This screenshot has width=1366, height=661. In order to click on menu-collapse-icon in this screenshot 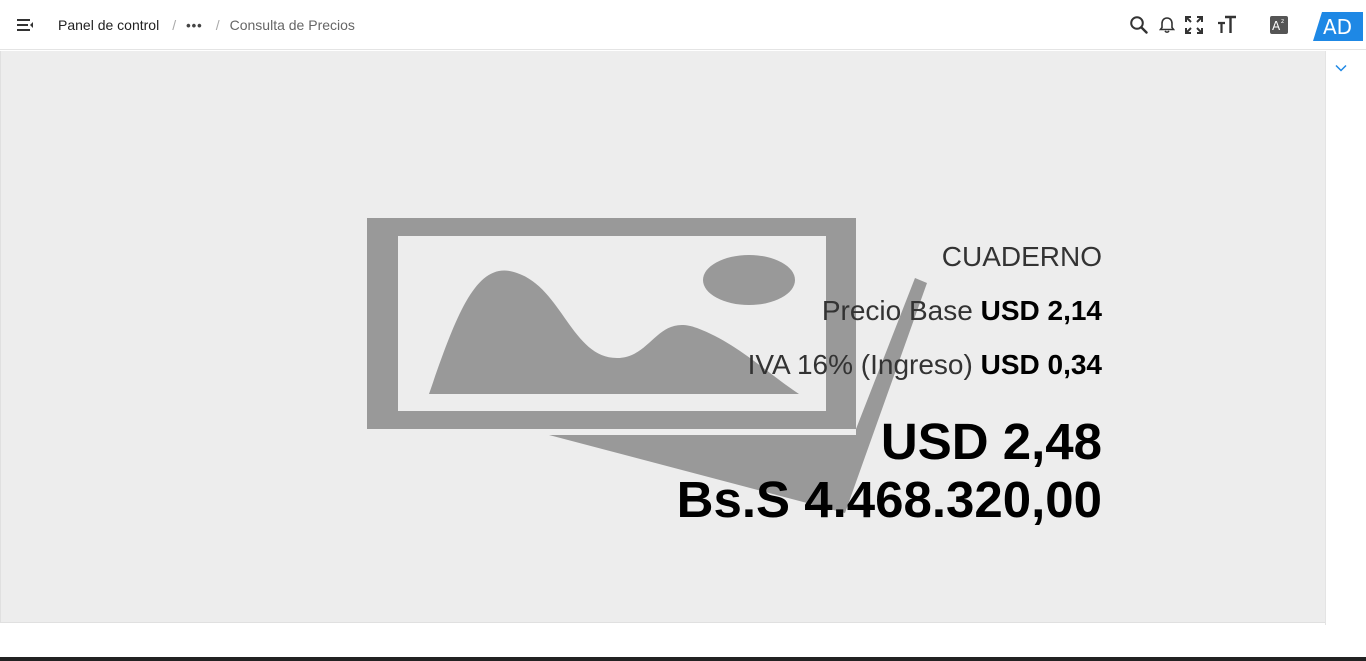, I will do `click(25, 25)`.